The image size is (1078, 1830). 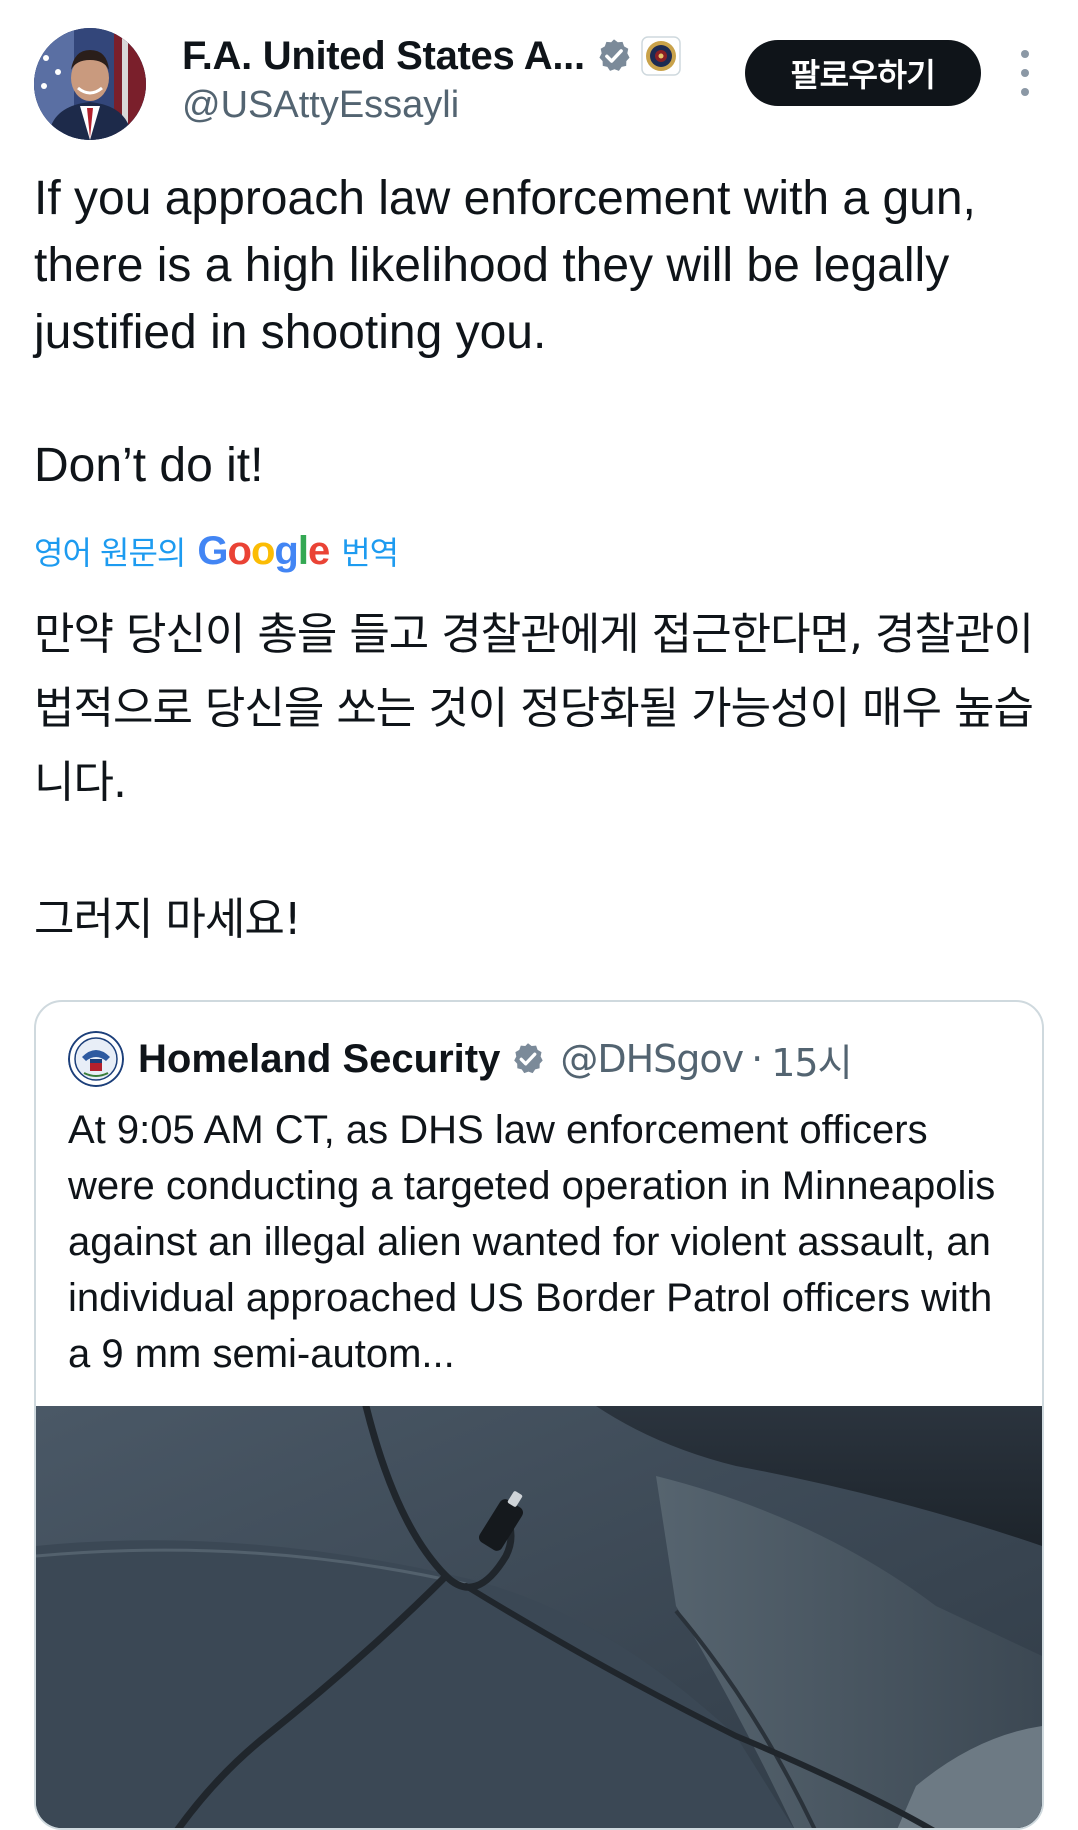 I want to click on quoted-timestamp: 15시, so click(x=811, y=1059).